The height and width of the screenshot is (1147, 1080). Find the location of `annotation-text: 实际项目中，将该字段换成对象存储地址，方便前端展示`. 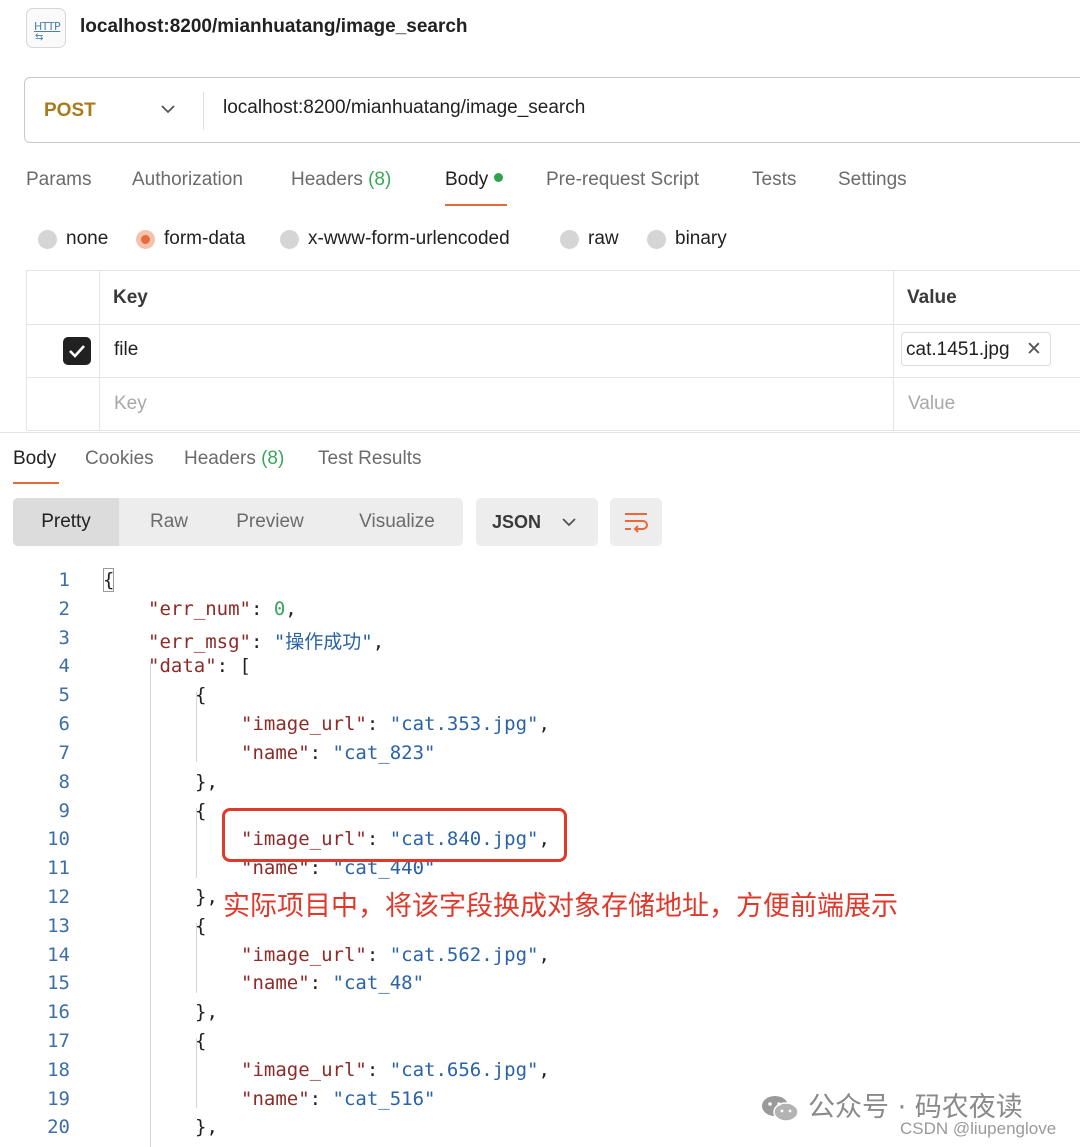

annotation-text: 实际项目中，将该字段换成对象存储地址，方便前端展示 is located at coordinates (560, 906).